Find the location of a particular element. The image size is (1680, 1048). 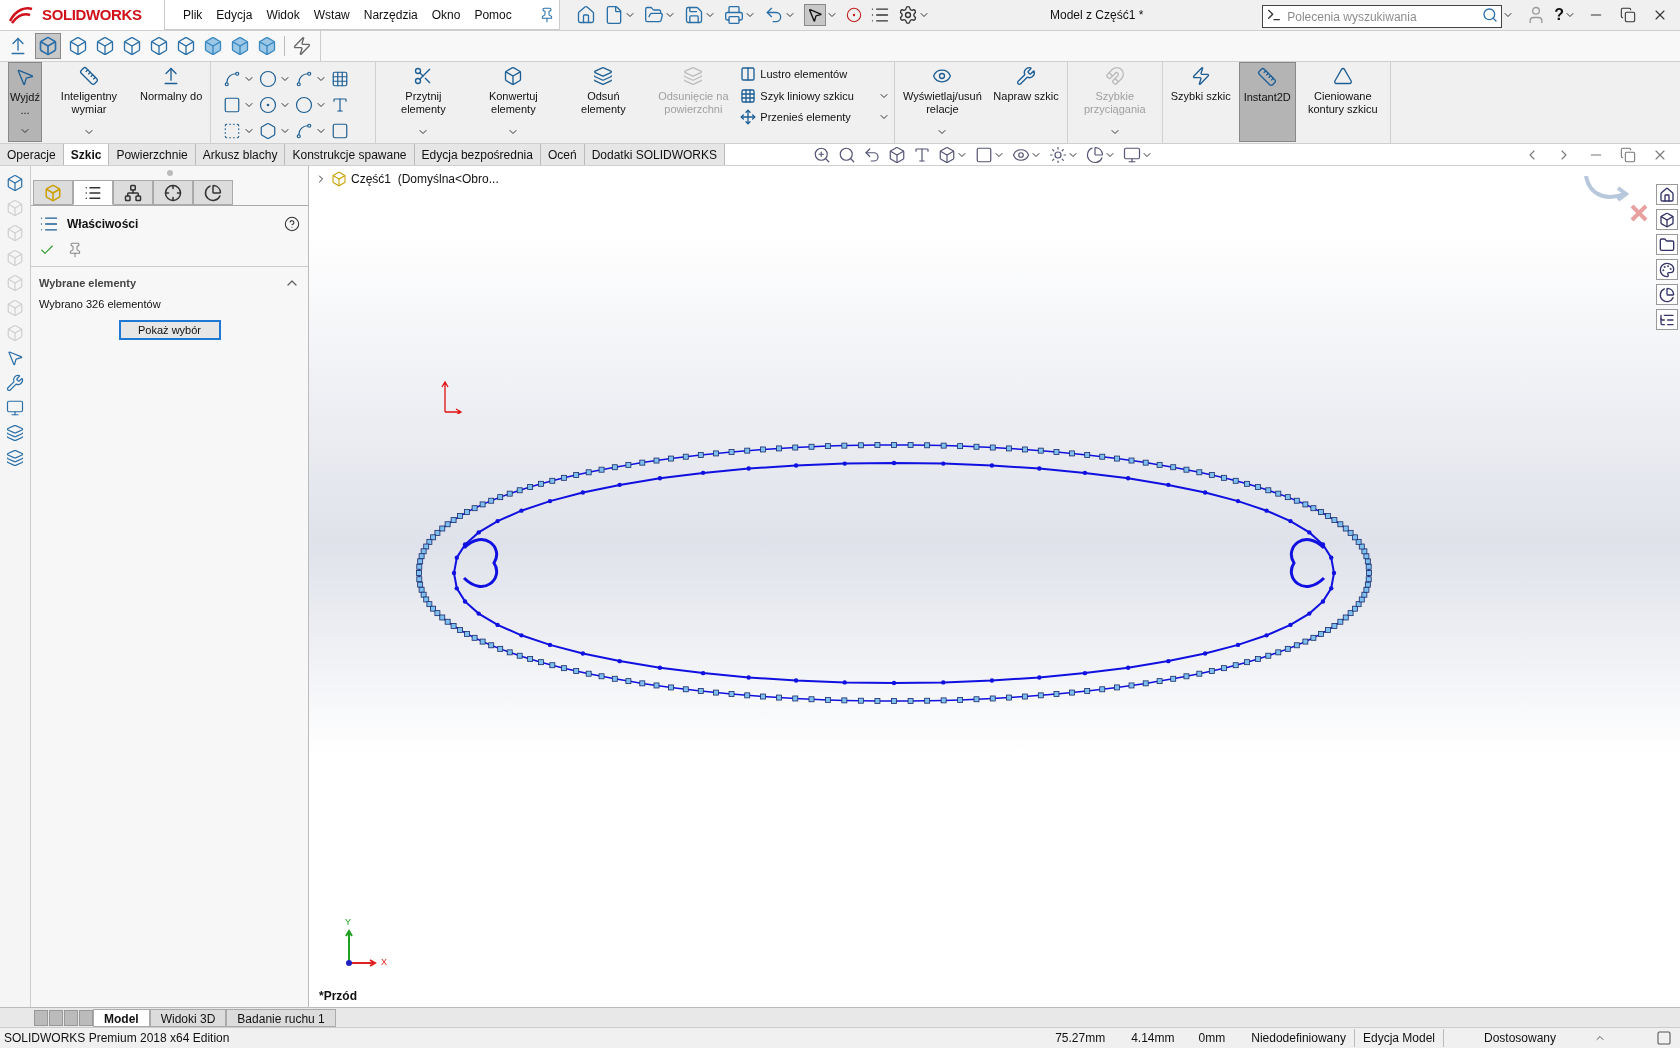

ribbon-button: Wyświetlaj/usuń relacje is located at coordinates (942, 102).